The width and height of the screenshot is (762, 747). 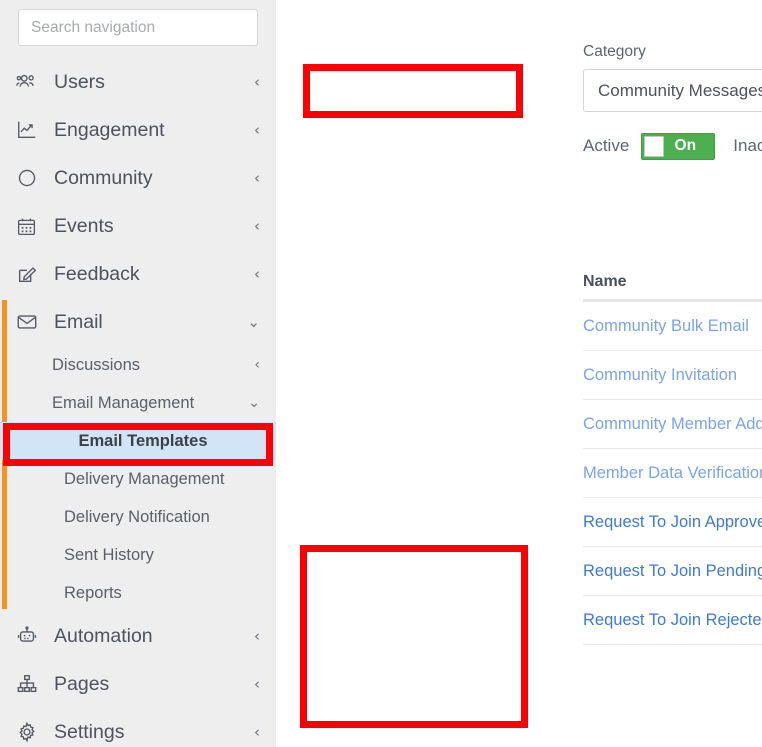 I want to click on sitemap-icon, so click(x=31, y=684).